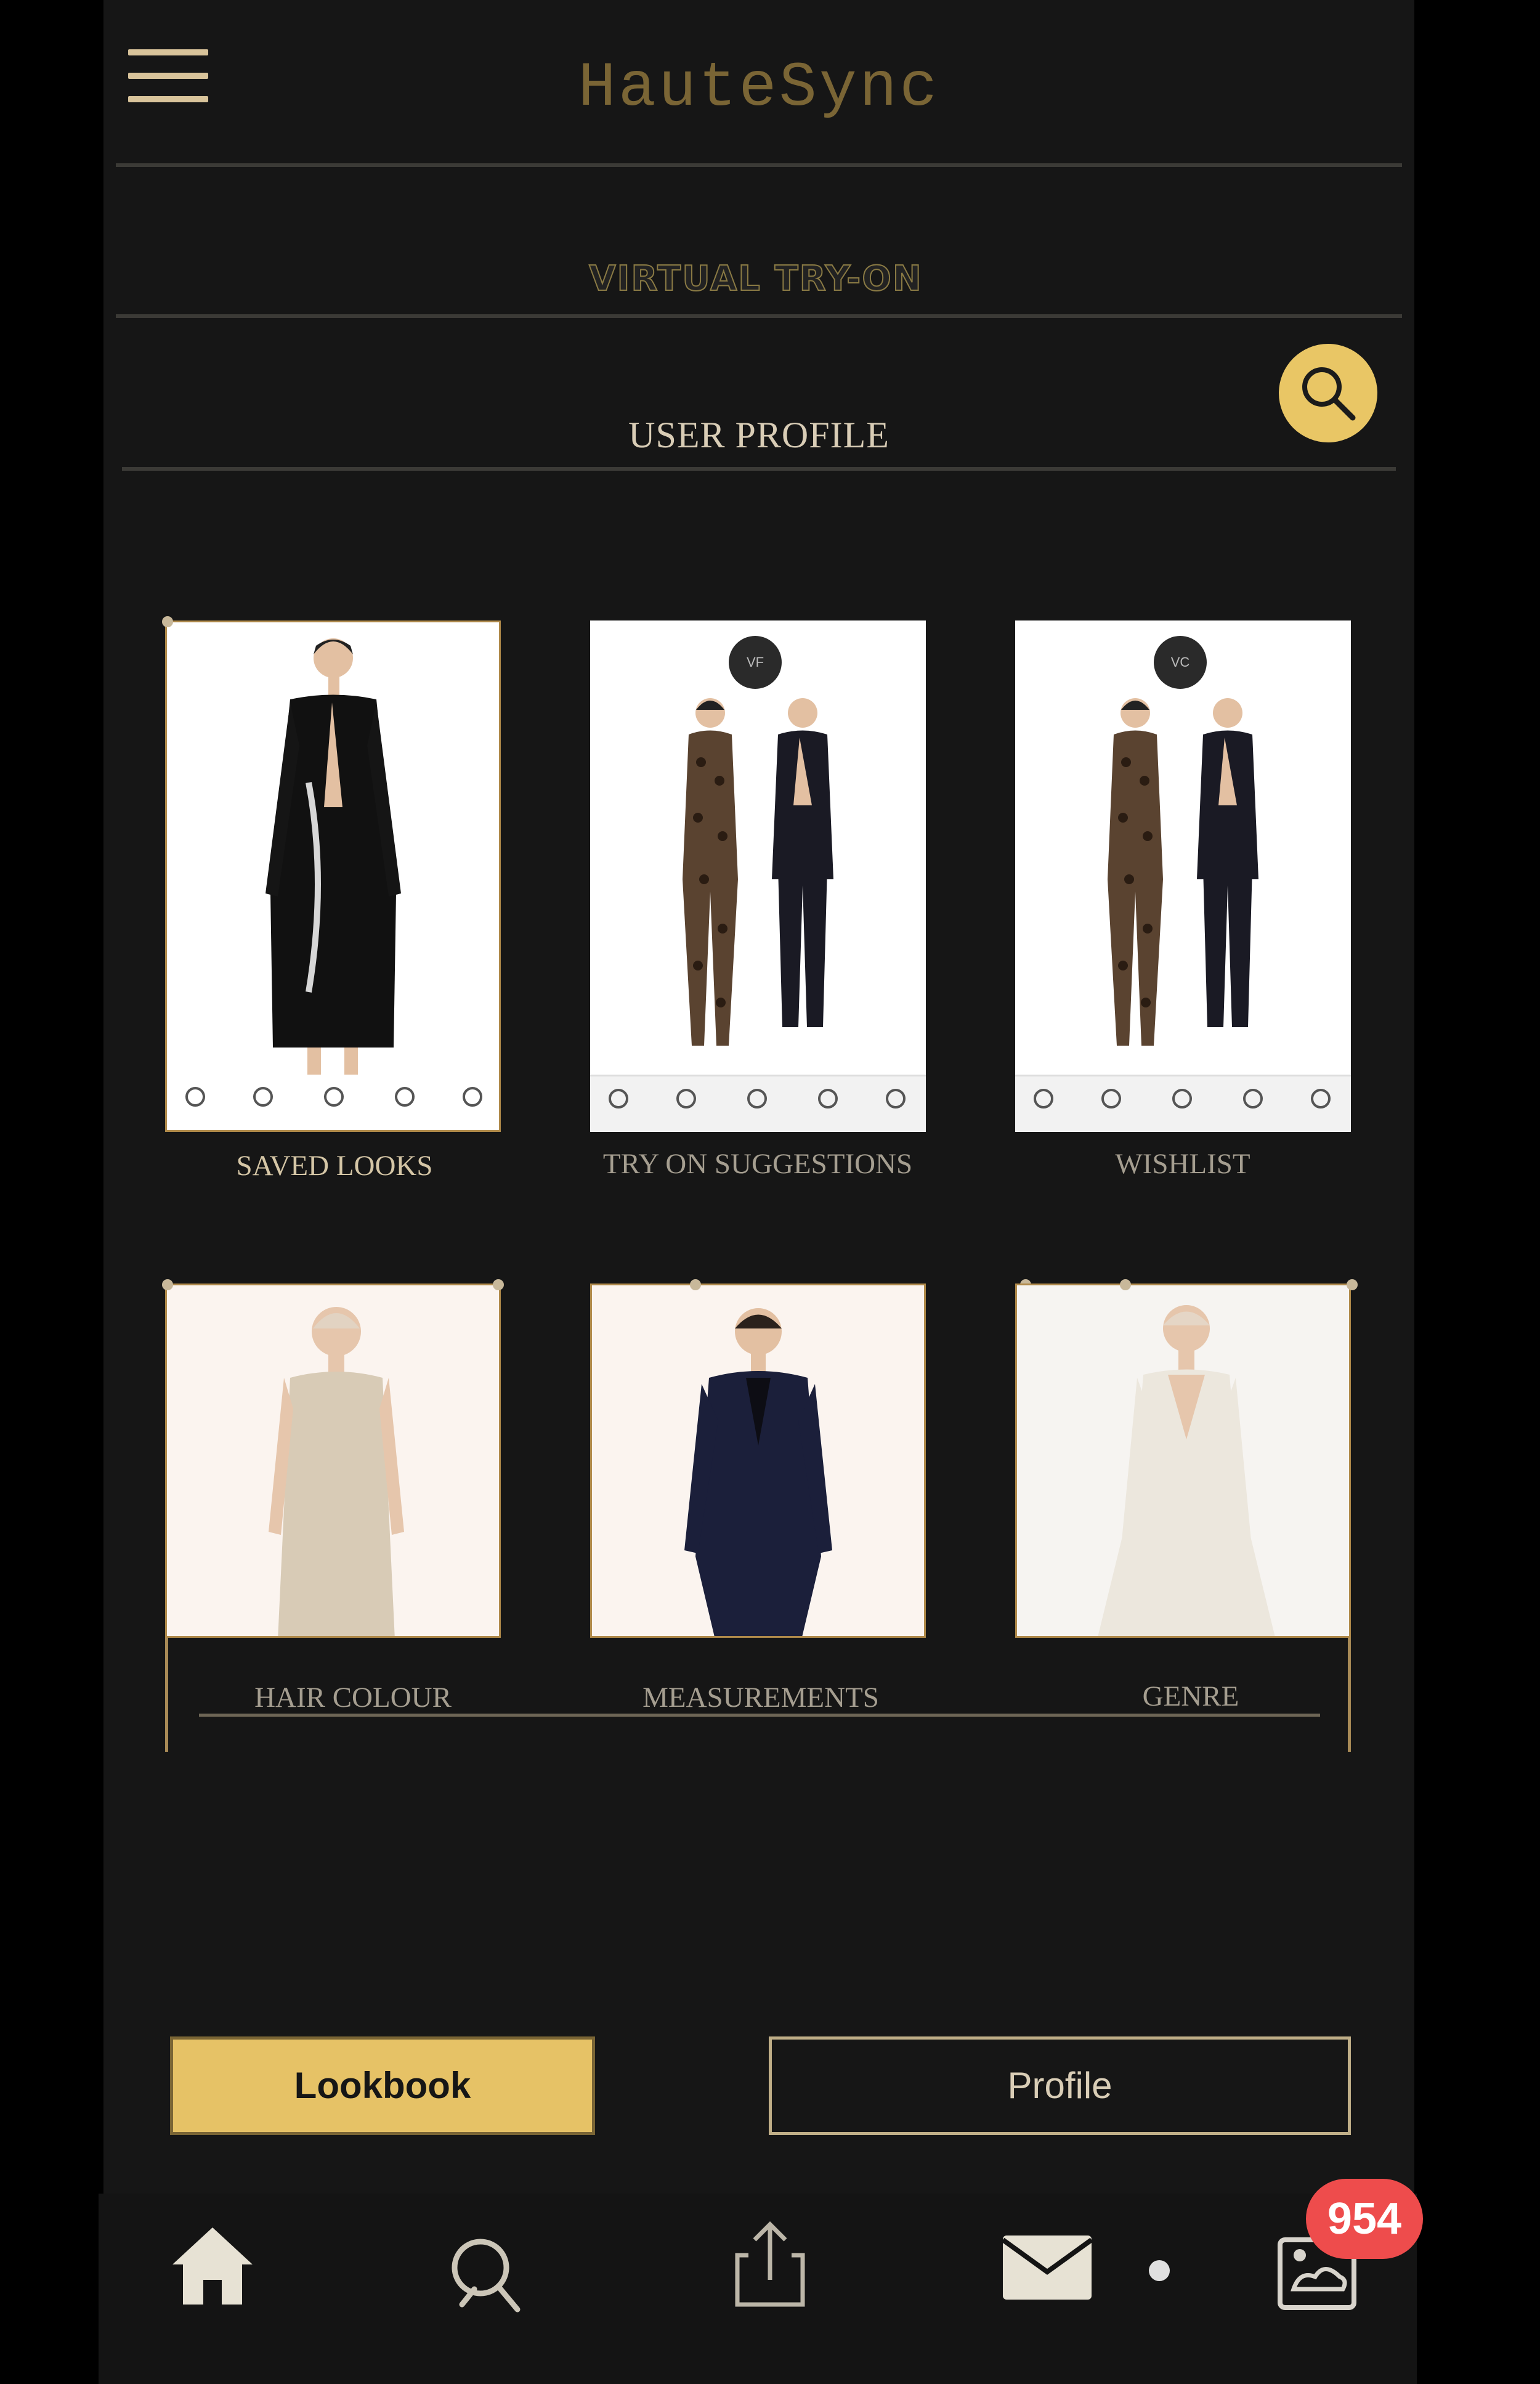 This screenshot has height=2384, width=1540. I want to click on share-icon, so click(770, 2266).